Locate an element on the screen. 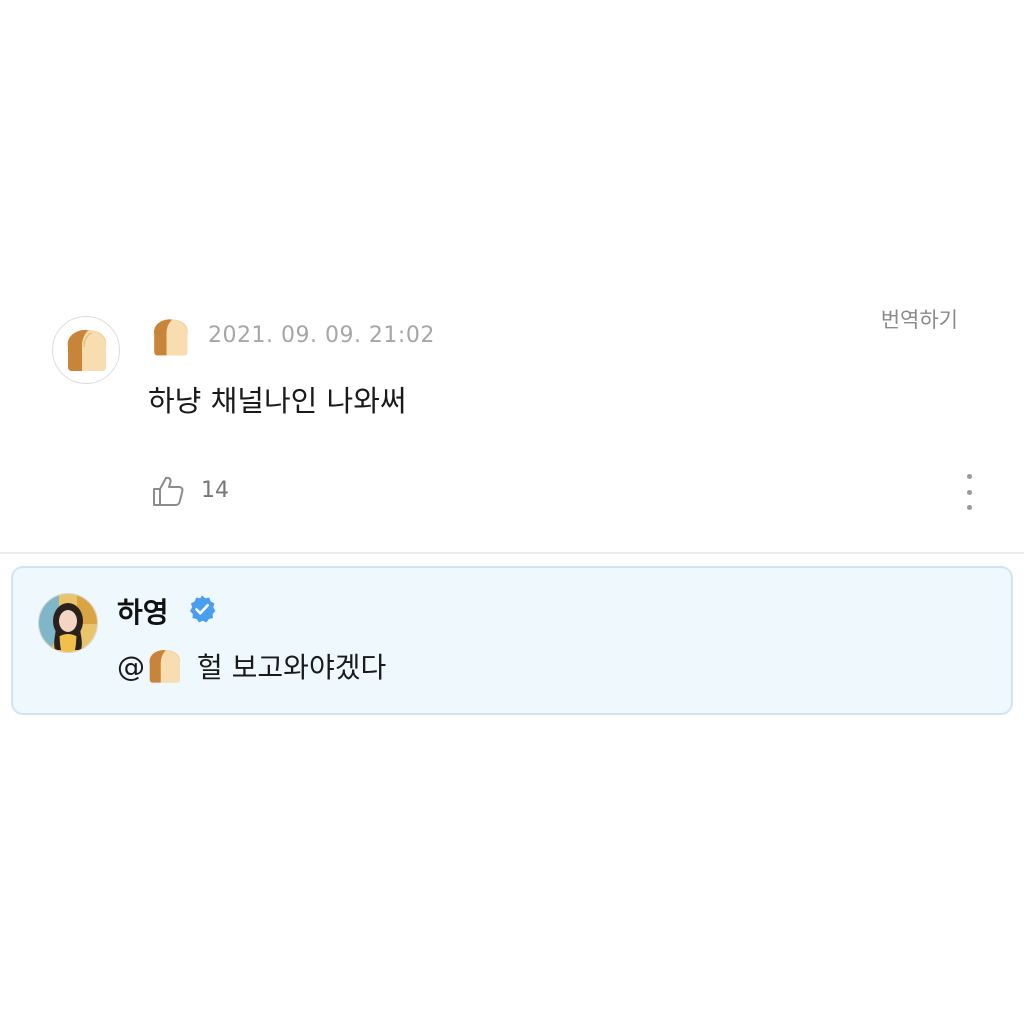 The height and width of the screenshot is (1024, 1024). mention-prefix: @ is located at coordinates (131, 666).